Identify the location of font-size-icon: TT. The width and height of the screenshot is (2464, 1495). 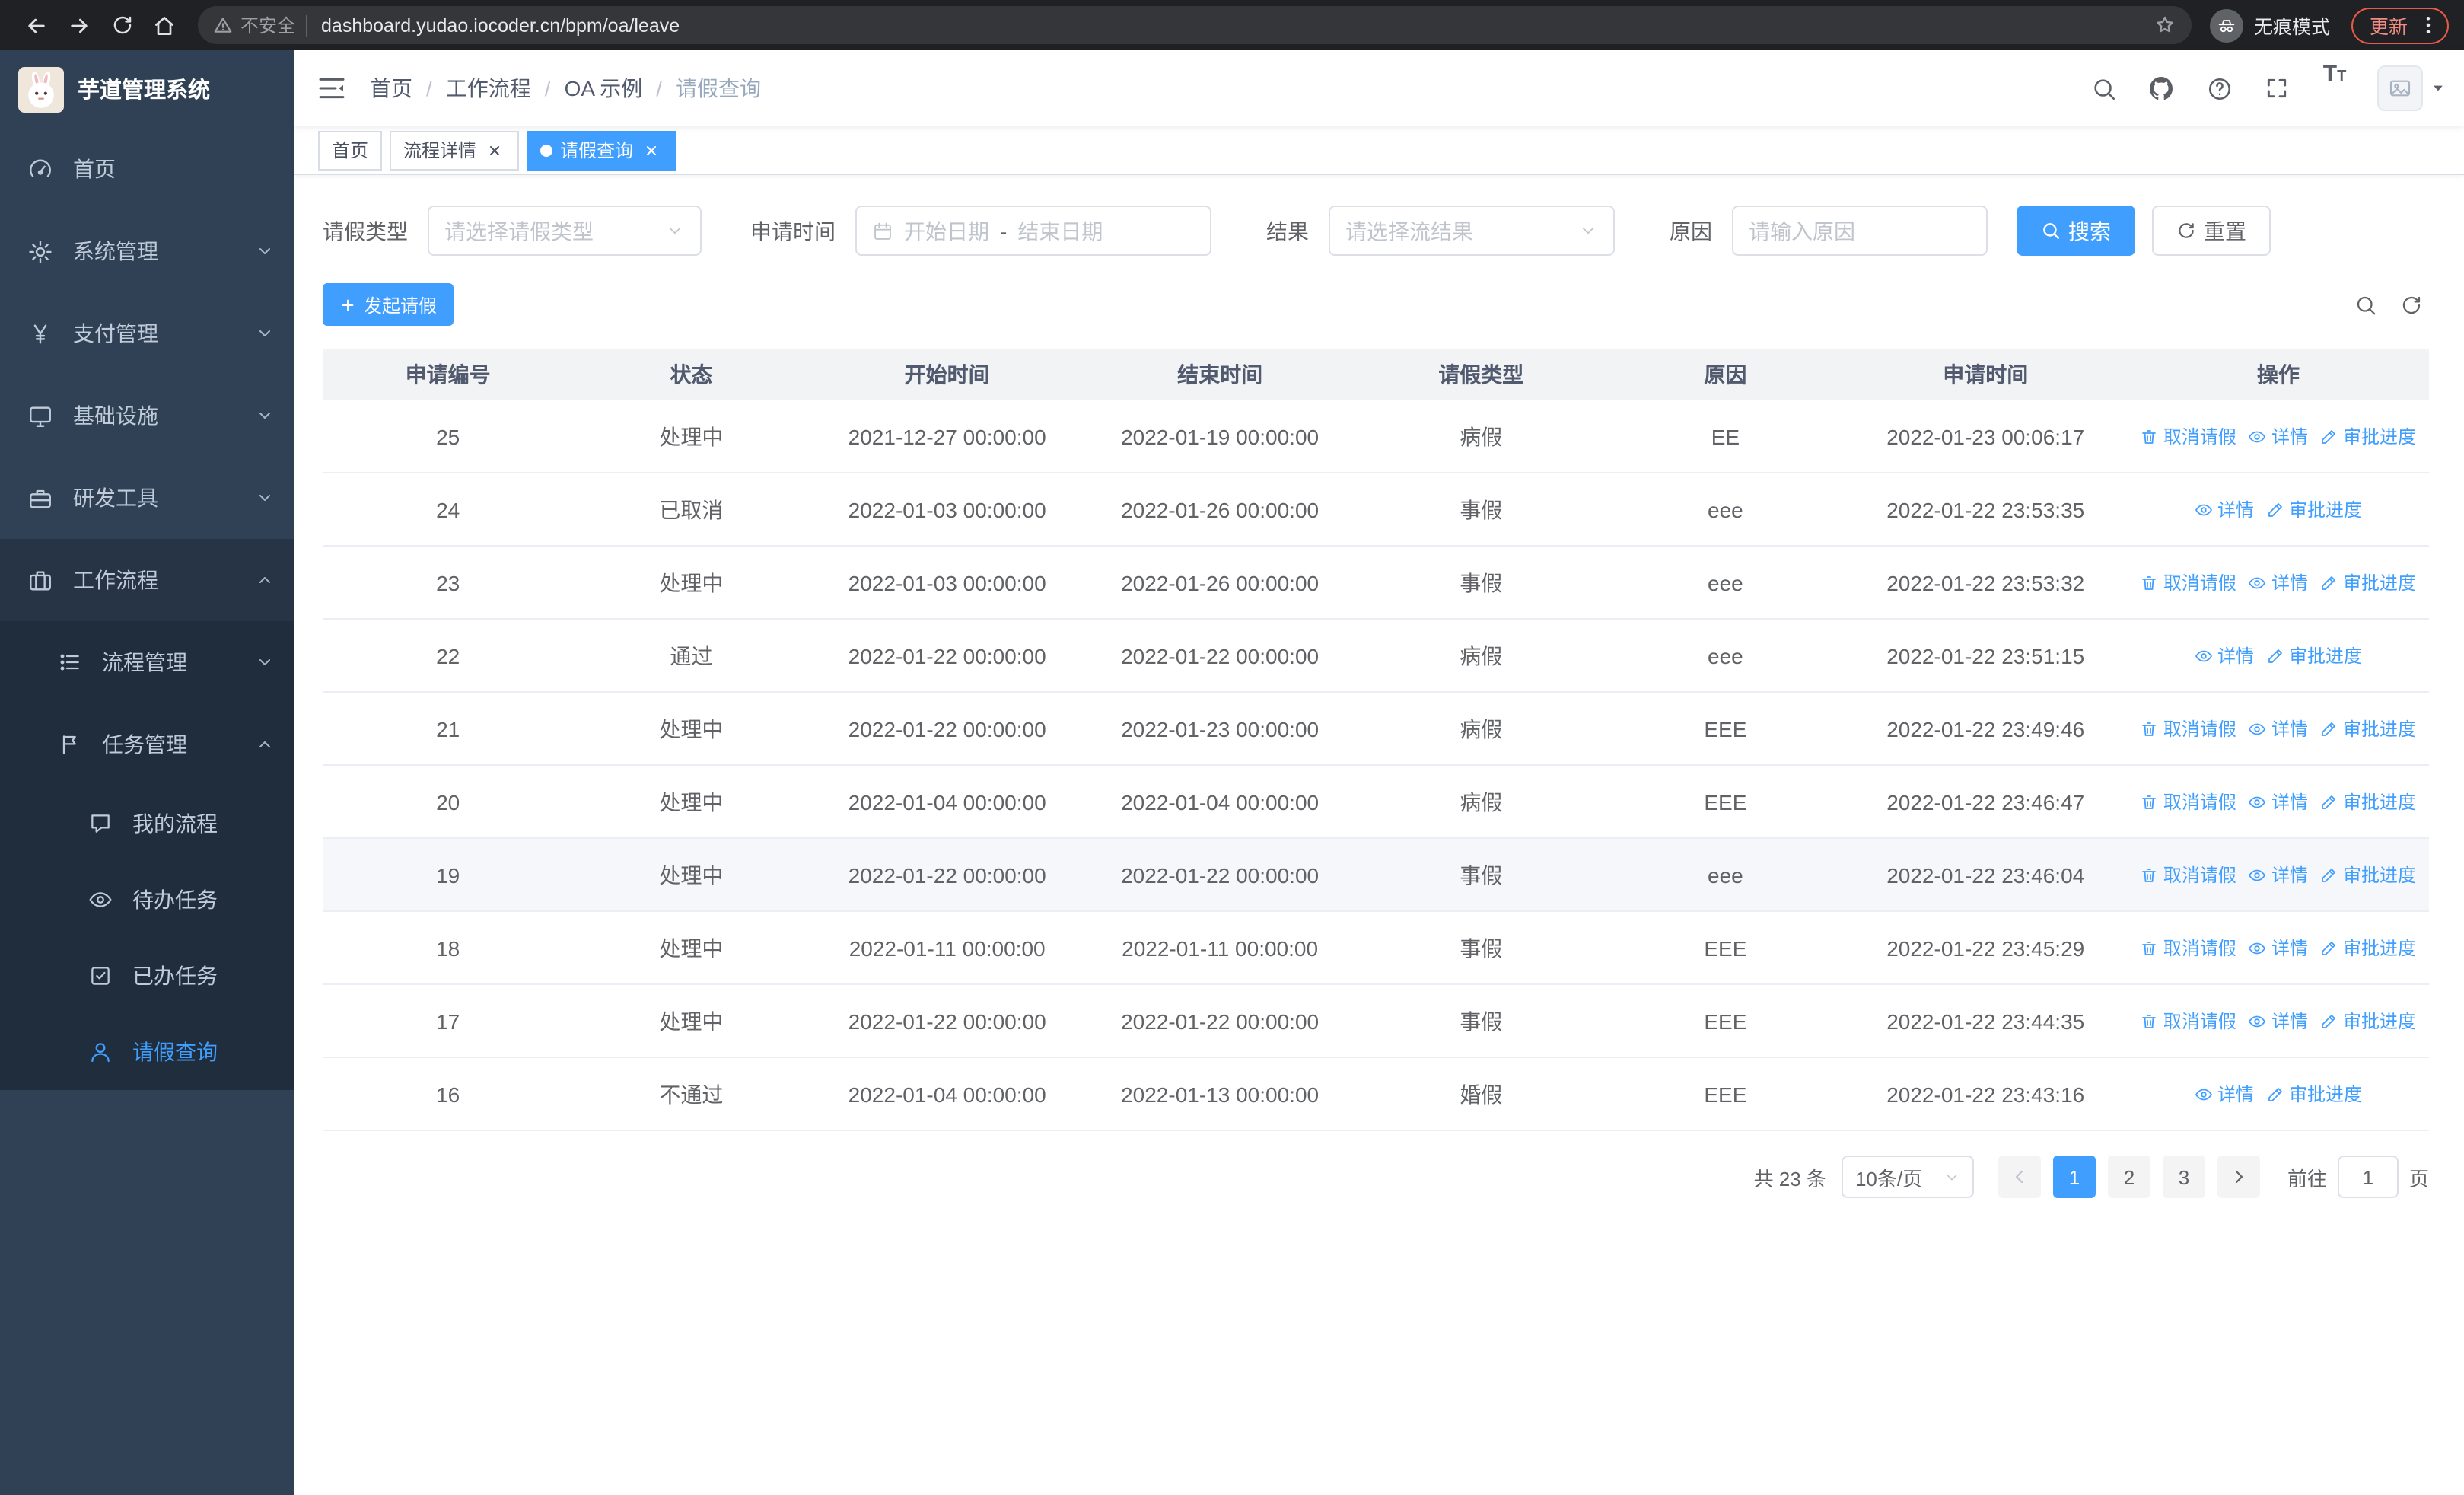
(2334, 88).